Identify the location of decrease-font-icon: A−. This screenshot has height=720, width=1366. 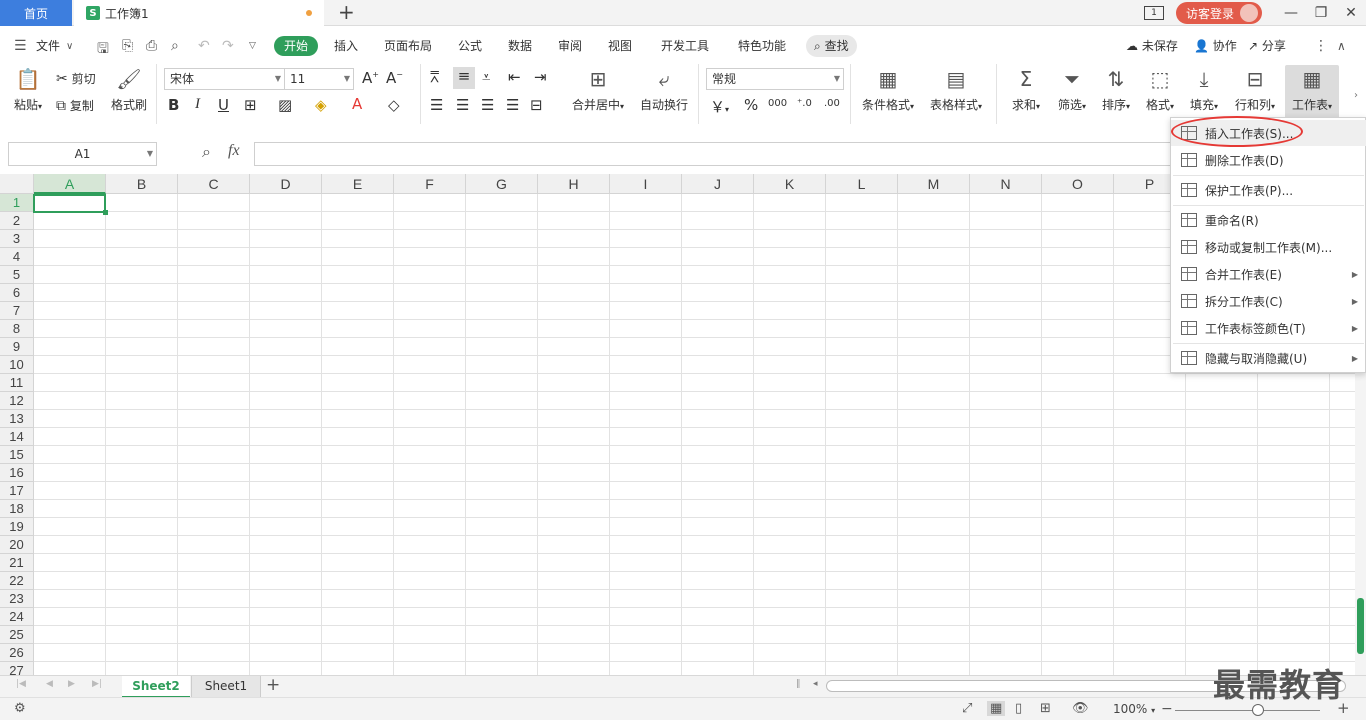
(394, 78).